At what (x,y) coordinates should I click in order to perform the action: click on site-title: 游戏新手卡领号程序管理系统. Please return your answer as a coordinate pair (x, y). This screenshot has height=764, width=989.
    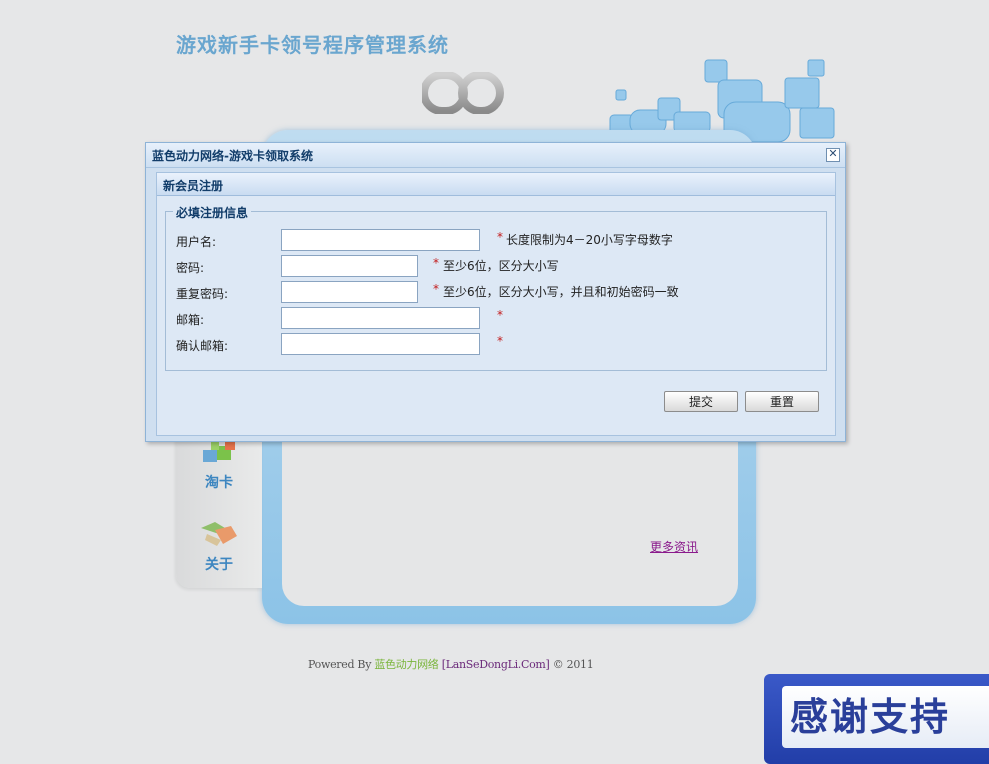
    Looking at the image, I should click on (312, 45).